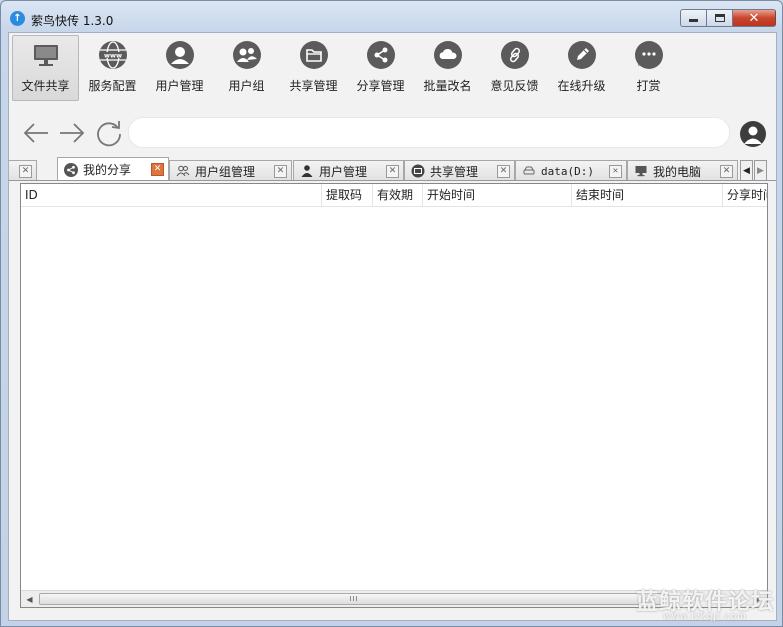  Describe the element at coordinates (225, 171) in the screenshot. I see `tab-label: 用户组管理` at that location.